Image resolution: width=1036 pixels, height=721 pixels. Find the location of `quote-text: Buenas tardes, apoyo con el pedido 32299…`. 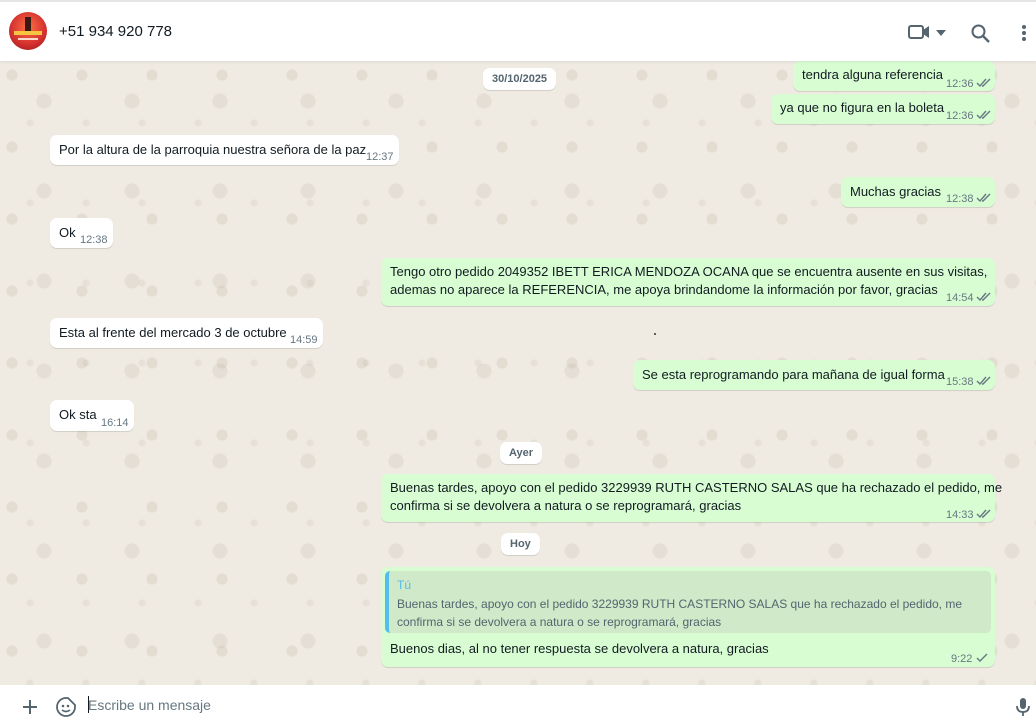

quote-text: Buenas tardes, apoyo con el pedido 32299… is located at coordinates (687, 613).